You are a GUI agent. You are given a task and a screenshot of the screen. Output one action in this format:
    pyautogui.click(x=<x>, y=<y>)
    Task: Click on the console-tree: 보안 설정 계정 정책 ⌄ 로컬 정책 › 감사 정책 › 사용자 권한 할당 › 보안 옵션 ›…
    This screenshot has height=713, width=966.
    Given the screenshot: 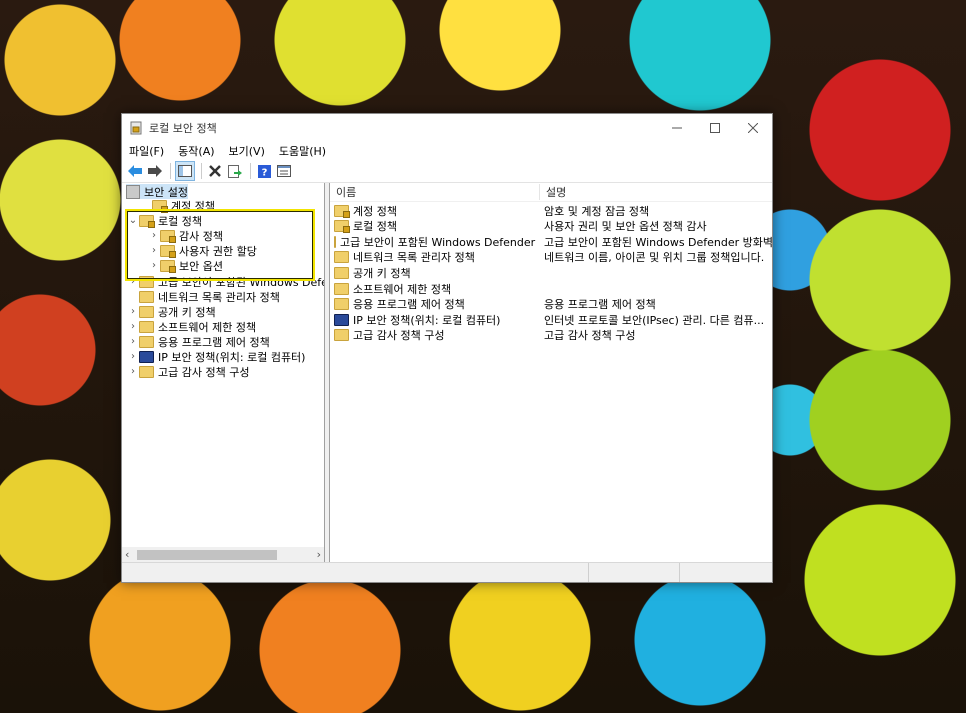 What is the action you would take?
    pyautogui.click(x=223, y=373)
    